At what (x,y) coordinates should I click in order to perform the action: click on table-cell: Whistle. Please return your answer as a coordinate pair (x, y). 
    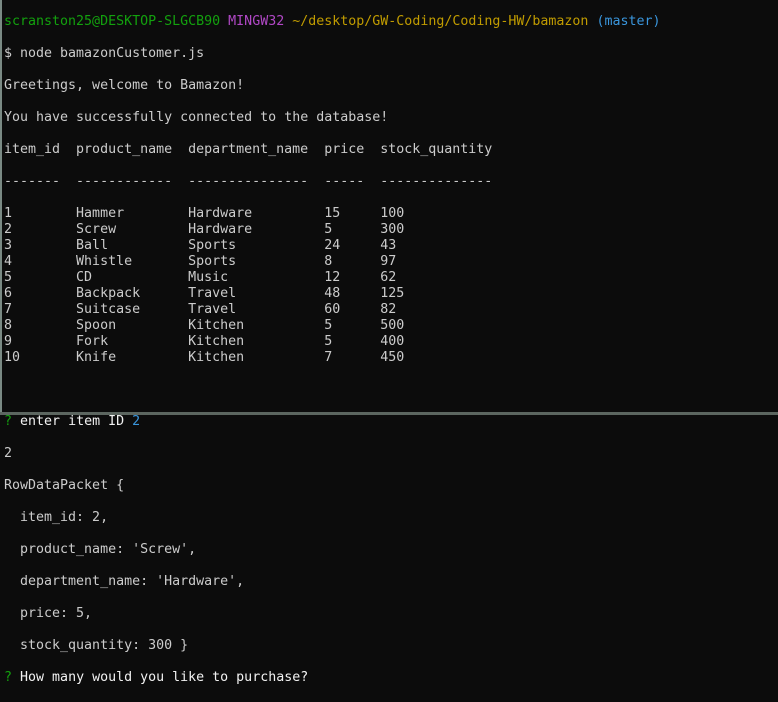
    Looking at the image, I should click on (104, 261).